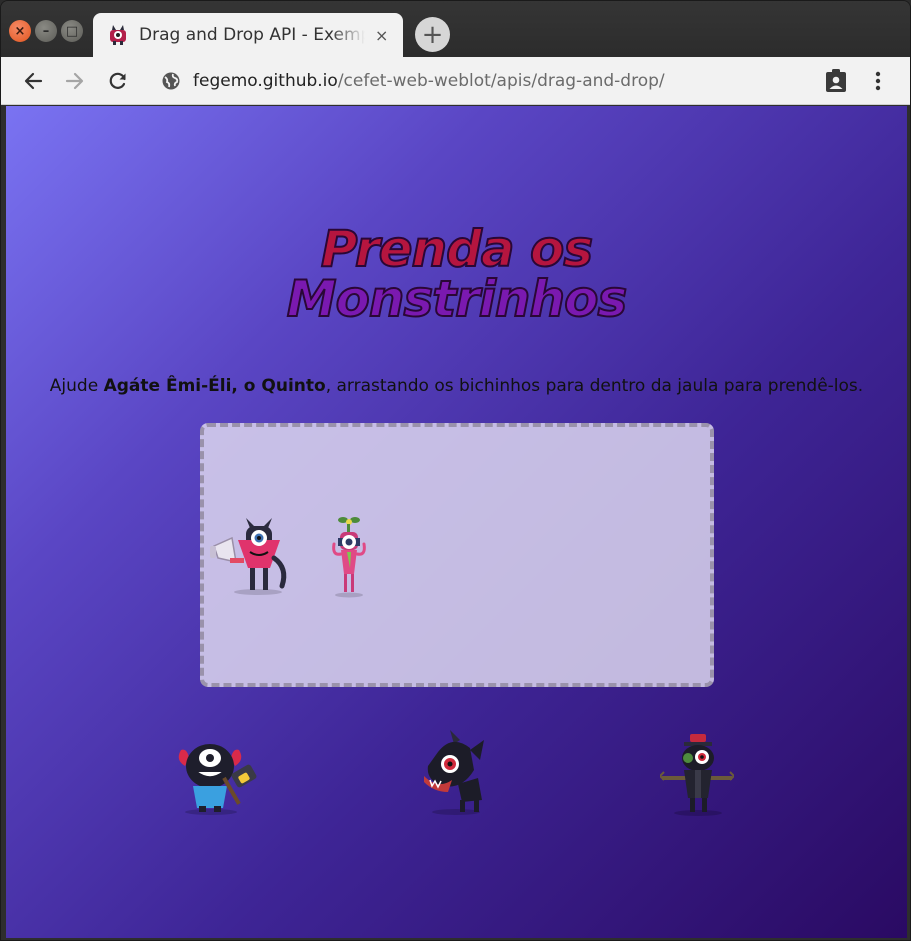  I want to click on url-path: /cefet-web-weblot/apis/drag-and-drop/, so click(501, 81).